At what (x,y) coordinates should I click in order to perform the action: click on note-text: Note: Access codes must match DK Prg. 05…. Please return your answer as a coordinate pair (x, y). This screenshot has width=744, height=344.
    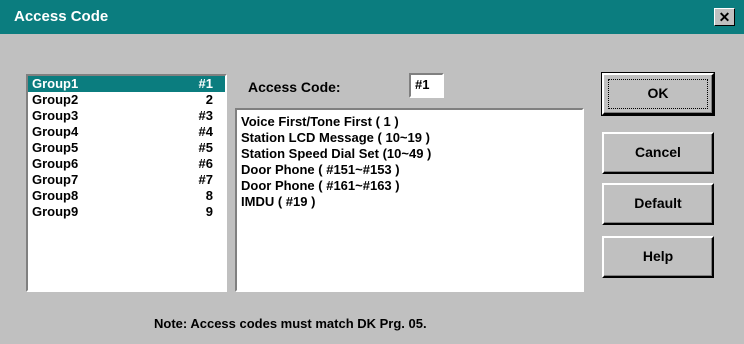
    Looking at the image, I should click on (290, 323).